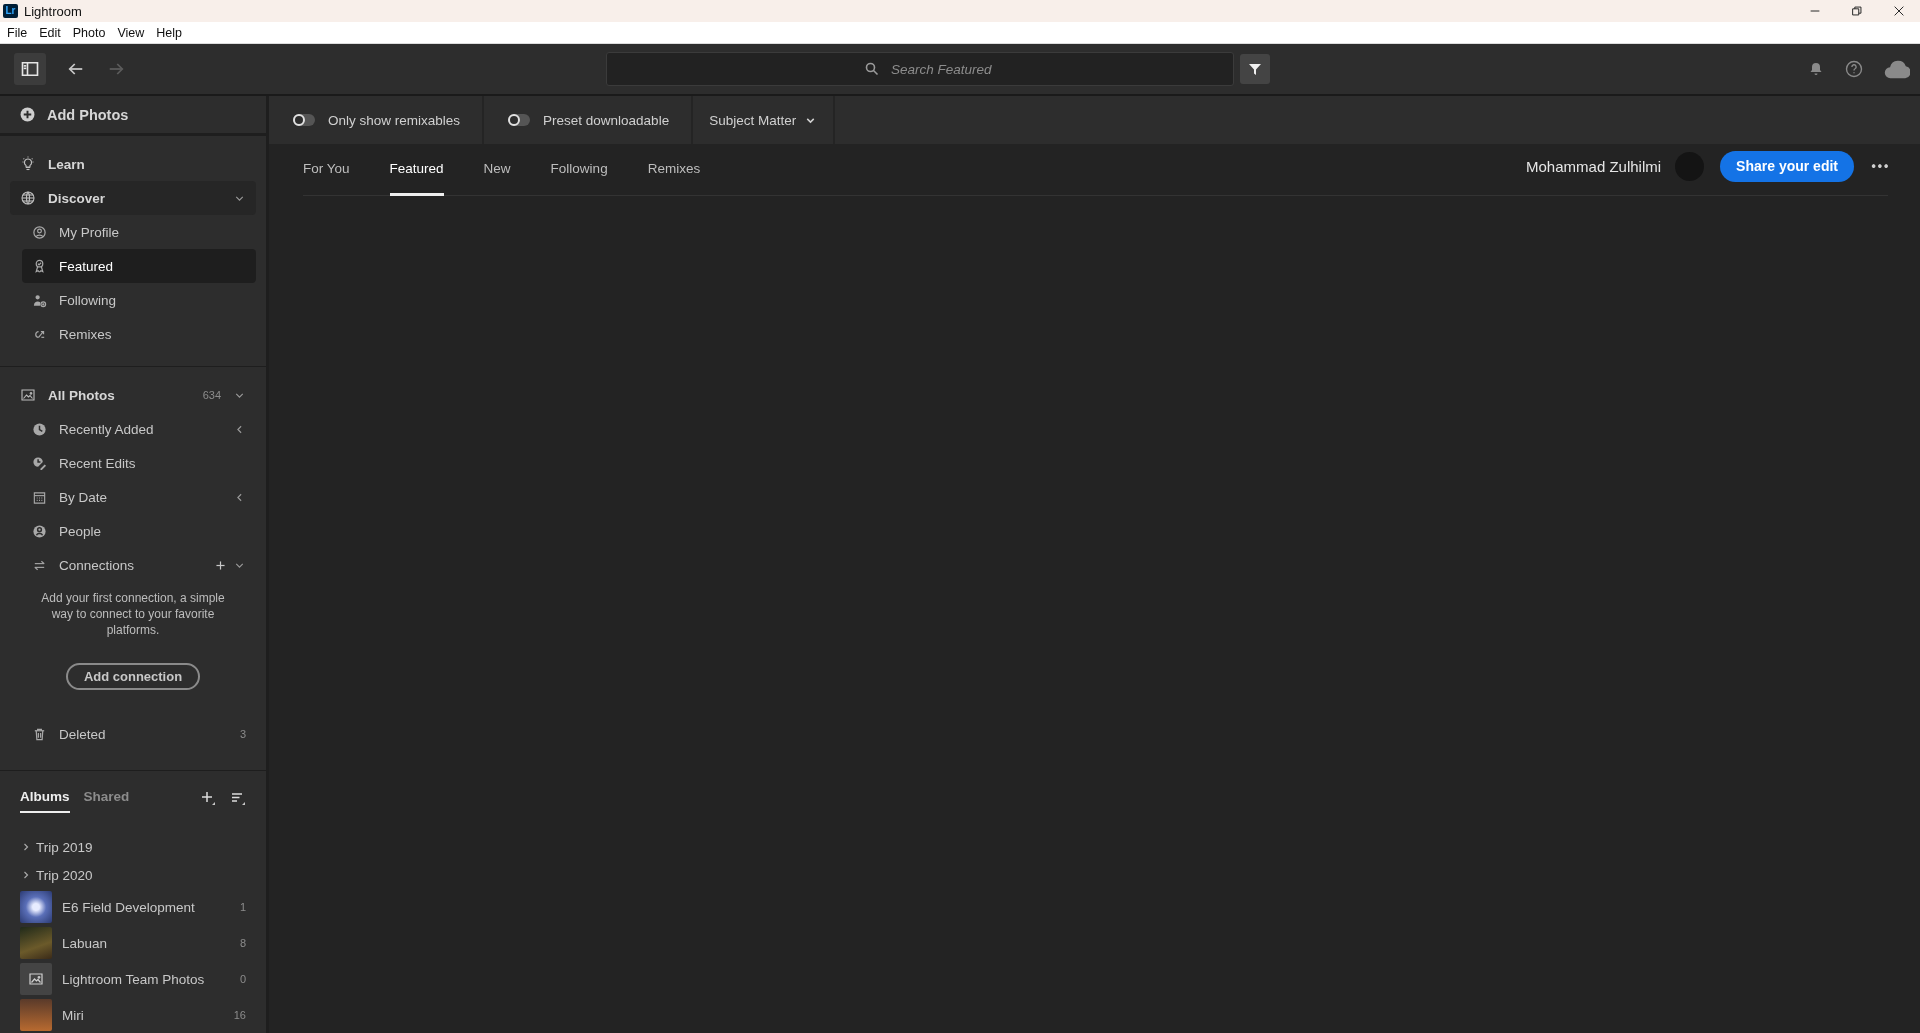  What do you see at coordinates (133, 164) in the screenshot?
I see `sidebar-item: Learn` at bounding box center [133, 164].